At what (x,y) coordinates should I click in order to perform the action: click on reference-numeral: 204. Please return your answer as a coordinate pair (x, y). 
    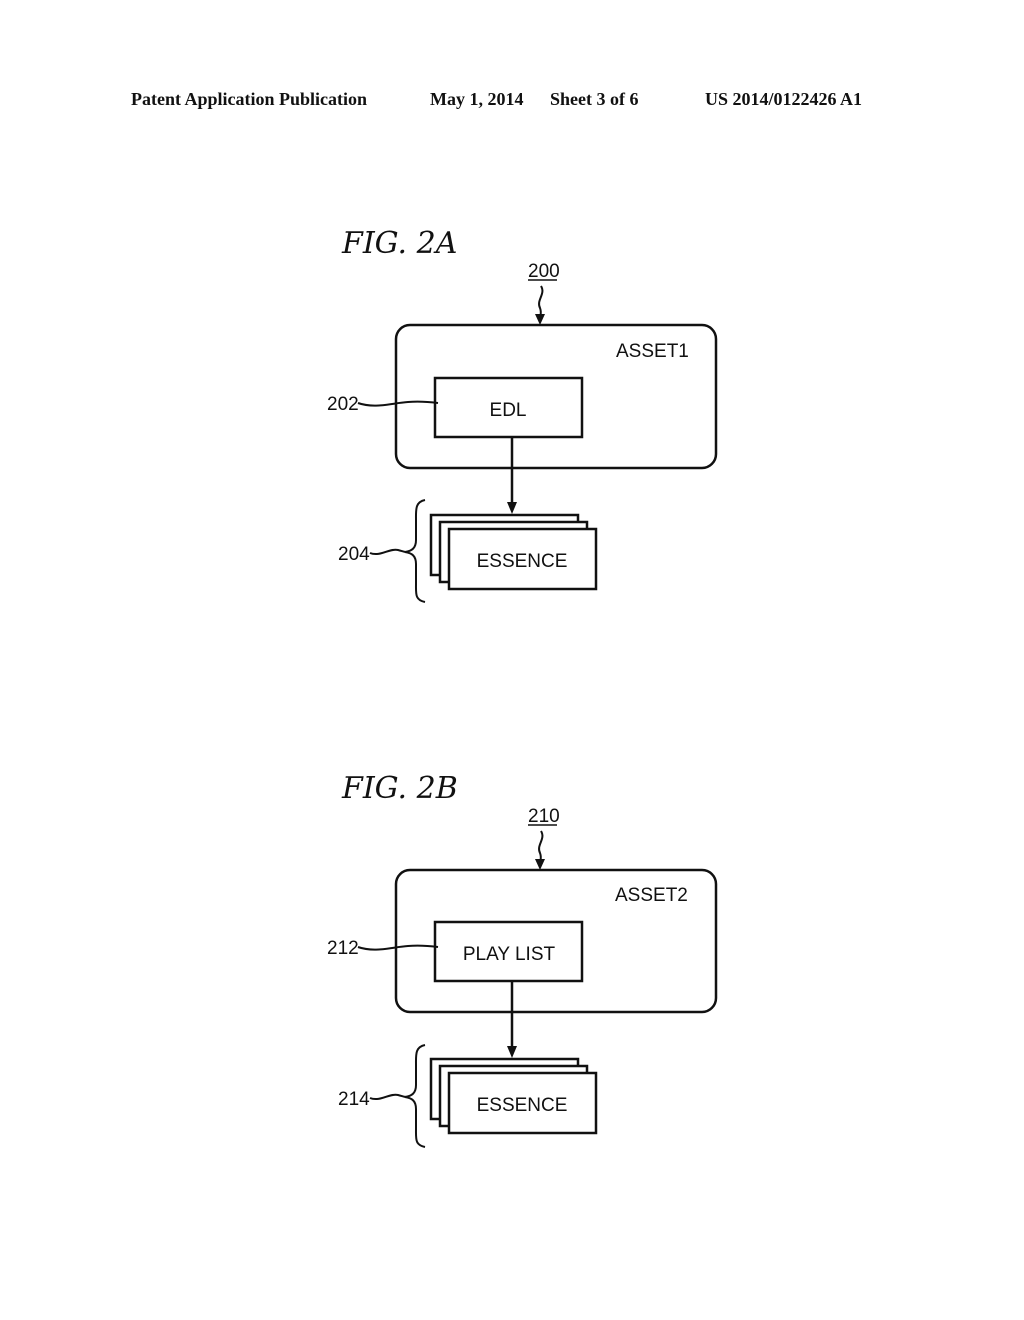
    Looking at the image, I should click on (354, 554).